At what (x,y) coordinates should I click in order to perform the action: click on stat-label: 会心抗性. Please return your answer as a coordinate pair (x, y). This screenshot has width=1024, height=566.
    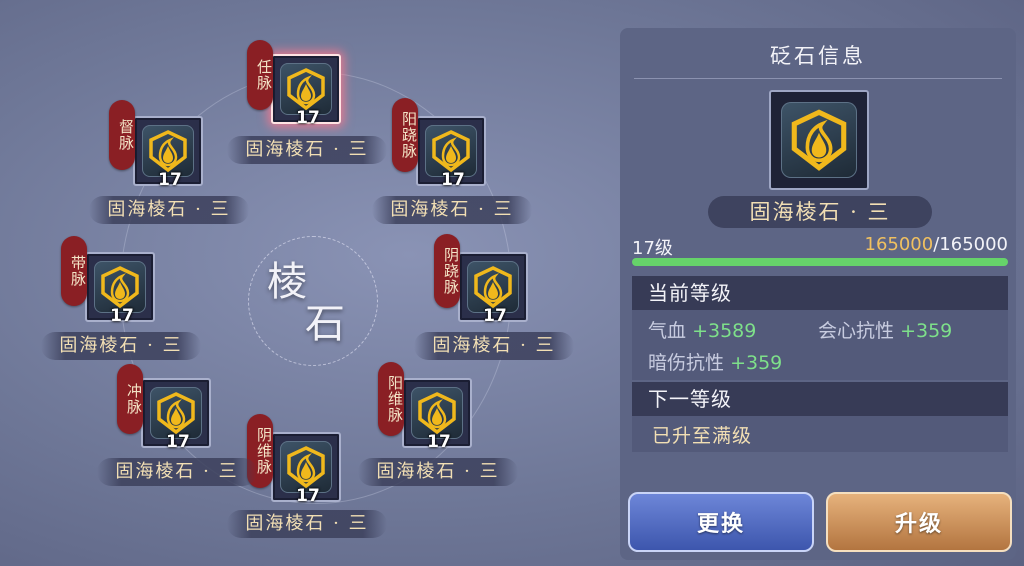
    Looking at the image, I should click on (856, 331).